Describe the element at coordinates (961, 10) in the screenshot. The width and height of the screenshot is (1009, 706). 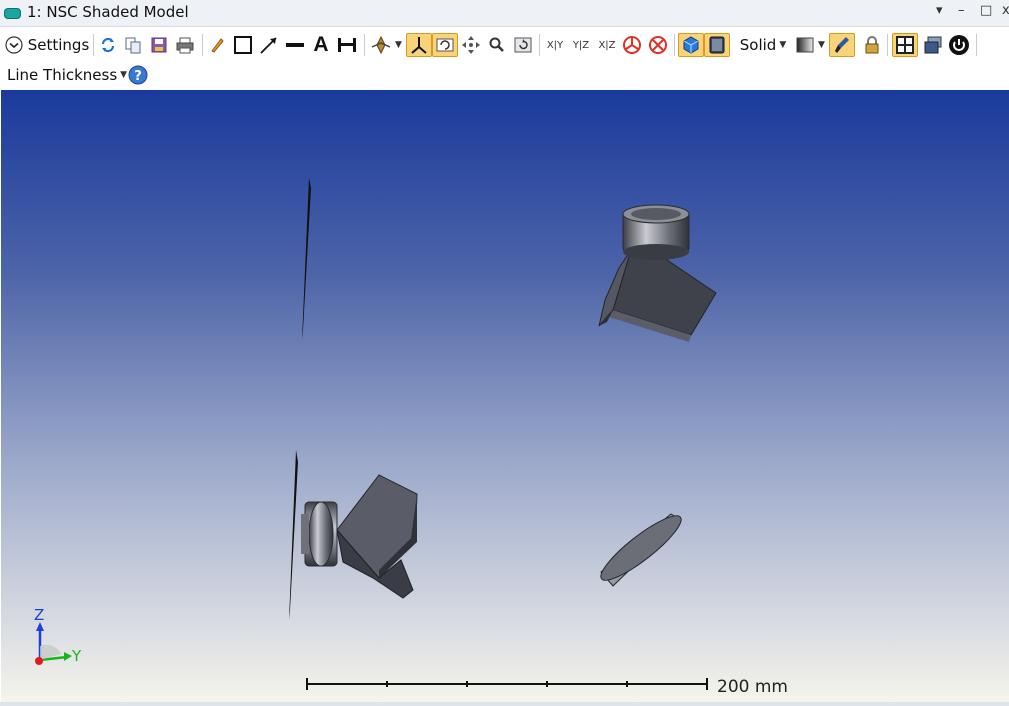
I see `minimize-button: –` at that location.